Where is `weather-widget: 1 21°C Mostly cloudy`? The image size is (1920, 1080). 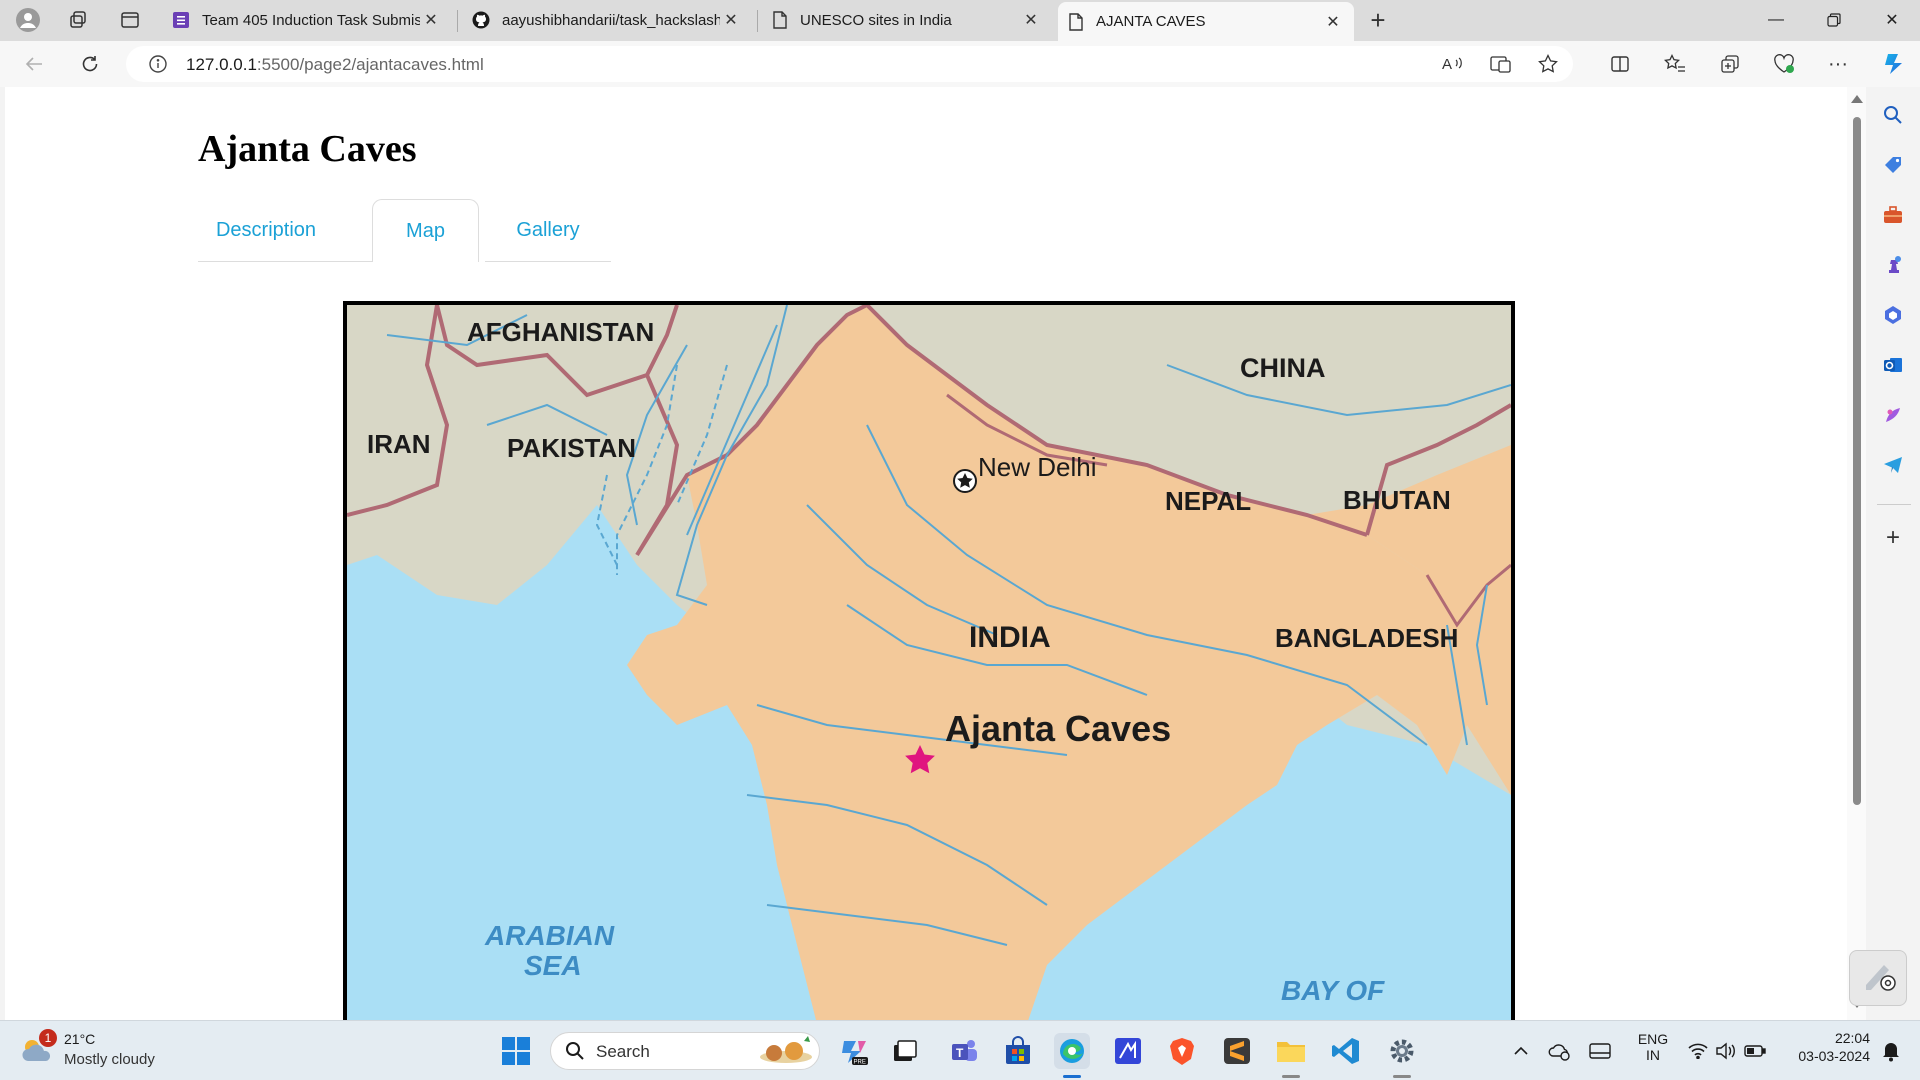 weather-widget: 1 21°C Mostly cloudy is located at coordinates (100, 1050).